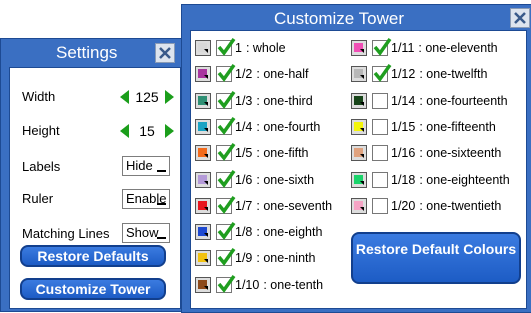 The image size is (531, 313). What do you see at coordinates (286, 258) in the screenshot?
I see `fraction-name: : one-ninth` at bounding box center [286, 258].